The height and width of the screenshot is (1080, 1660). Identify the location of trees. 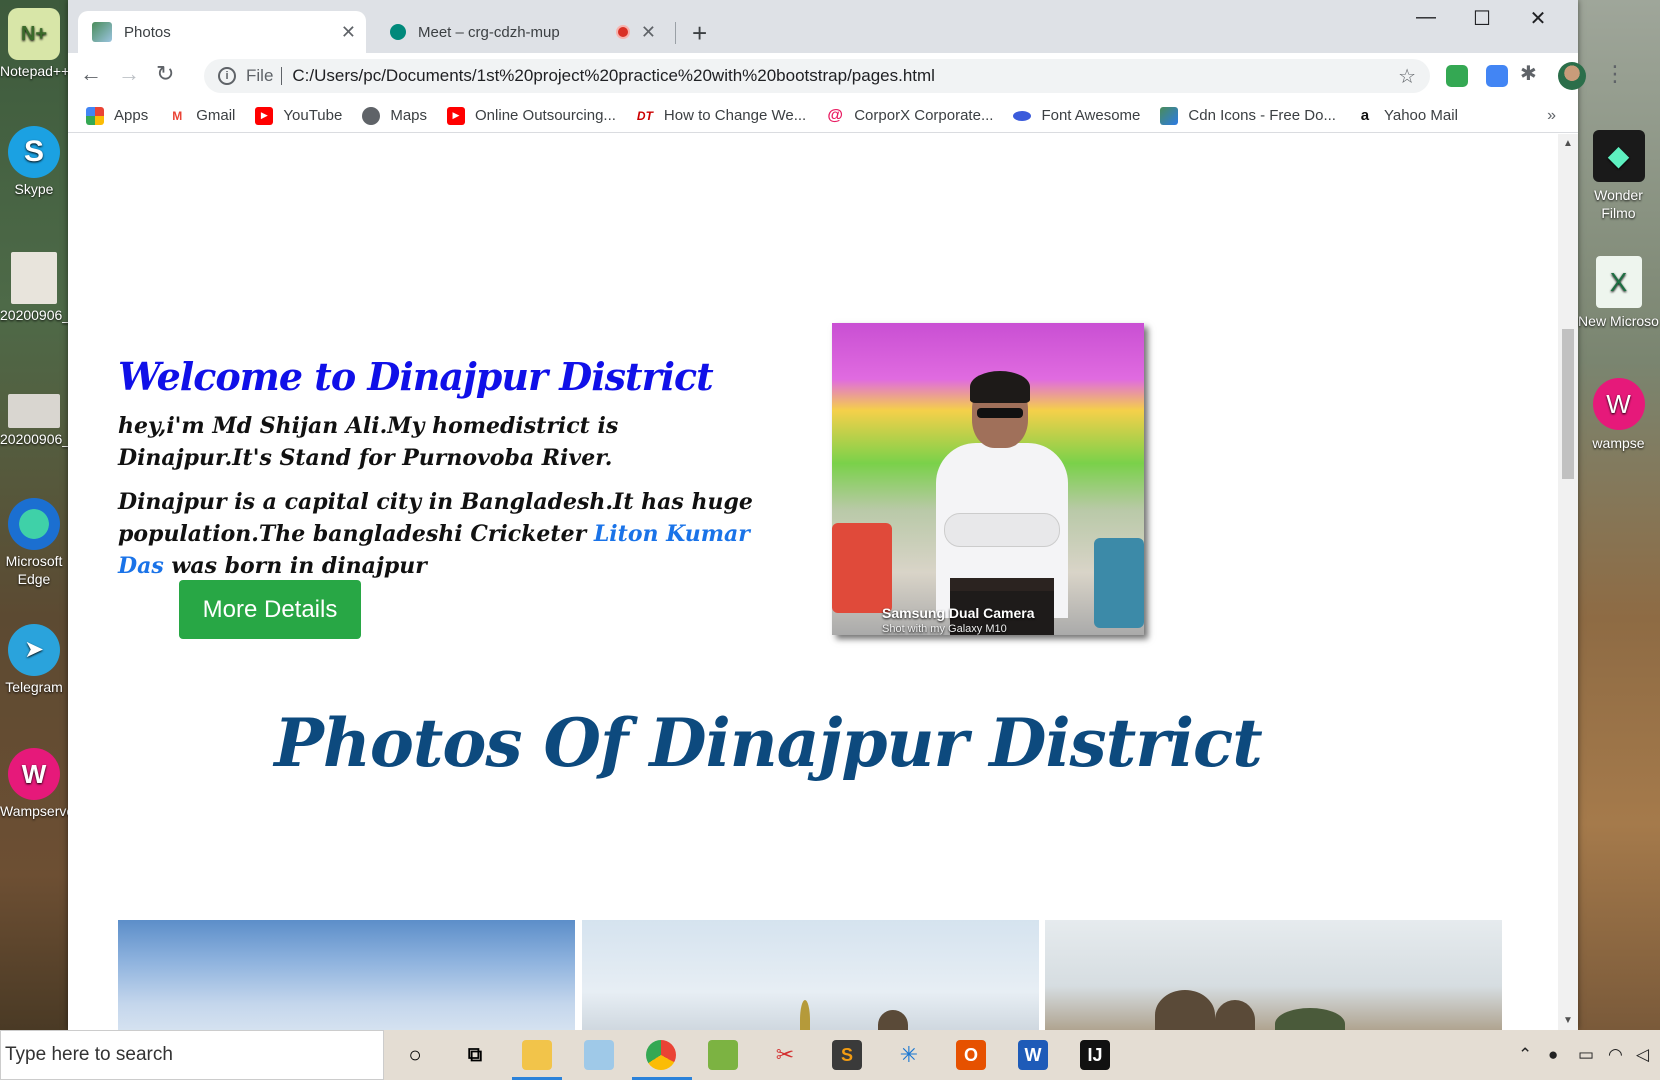
(1310, 1019).